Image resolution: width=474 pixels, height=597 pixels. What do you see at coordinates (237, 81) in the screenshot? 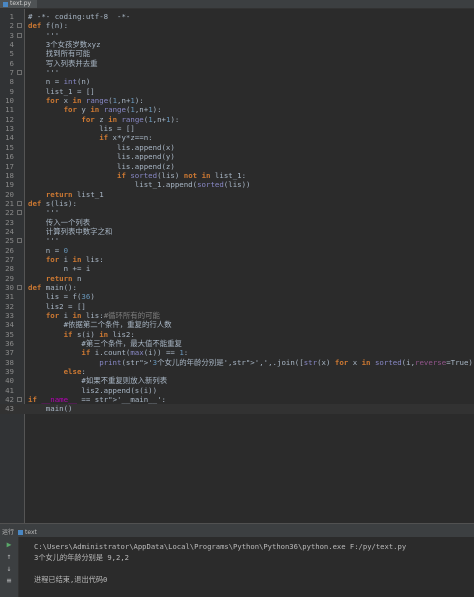
I see `code-line: 8 n = int(n)` at bounding box center [237, 81].